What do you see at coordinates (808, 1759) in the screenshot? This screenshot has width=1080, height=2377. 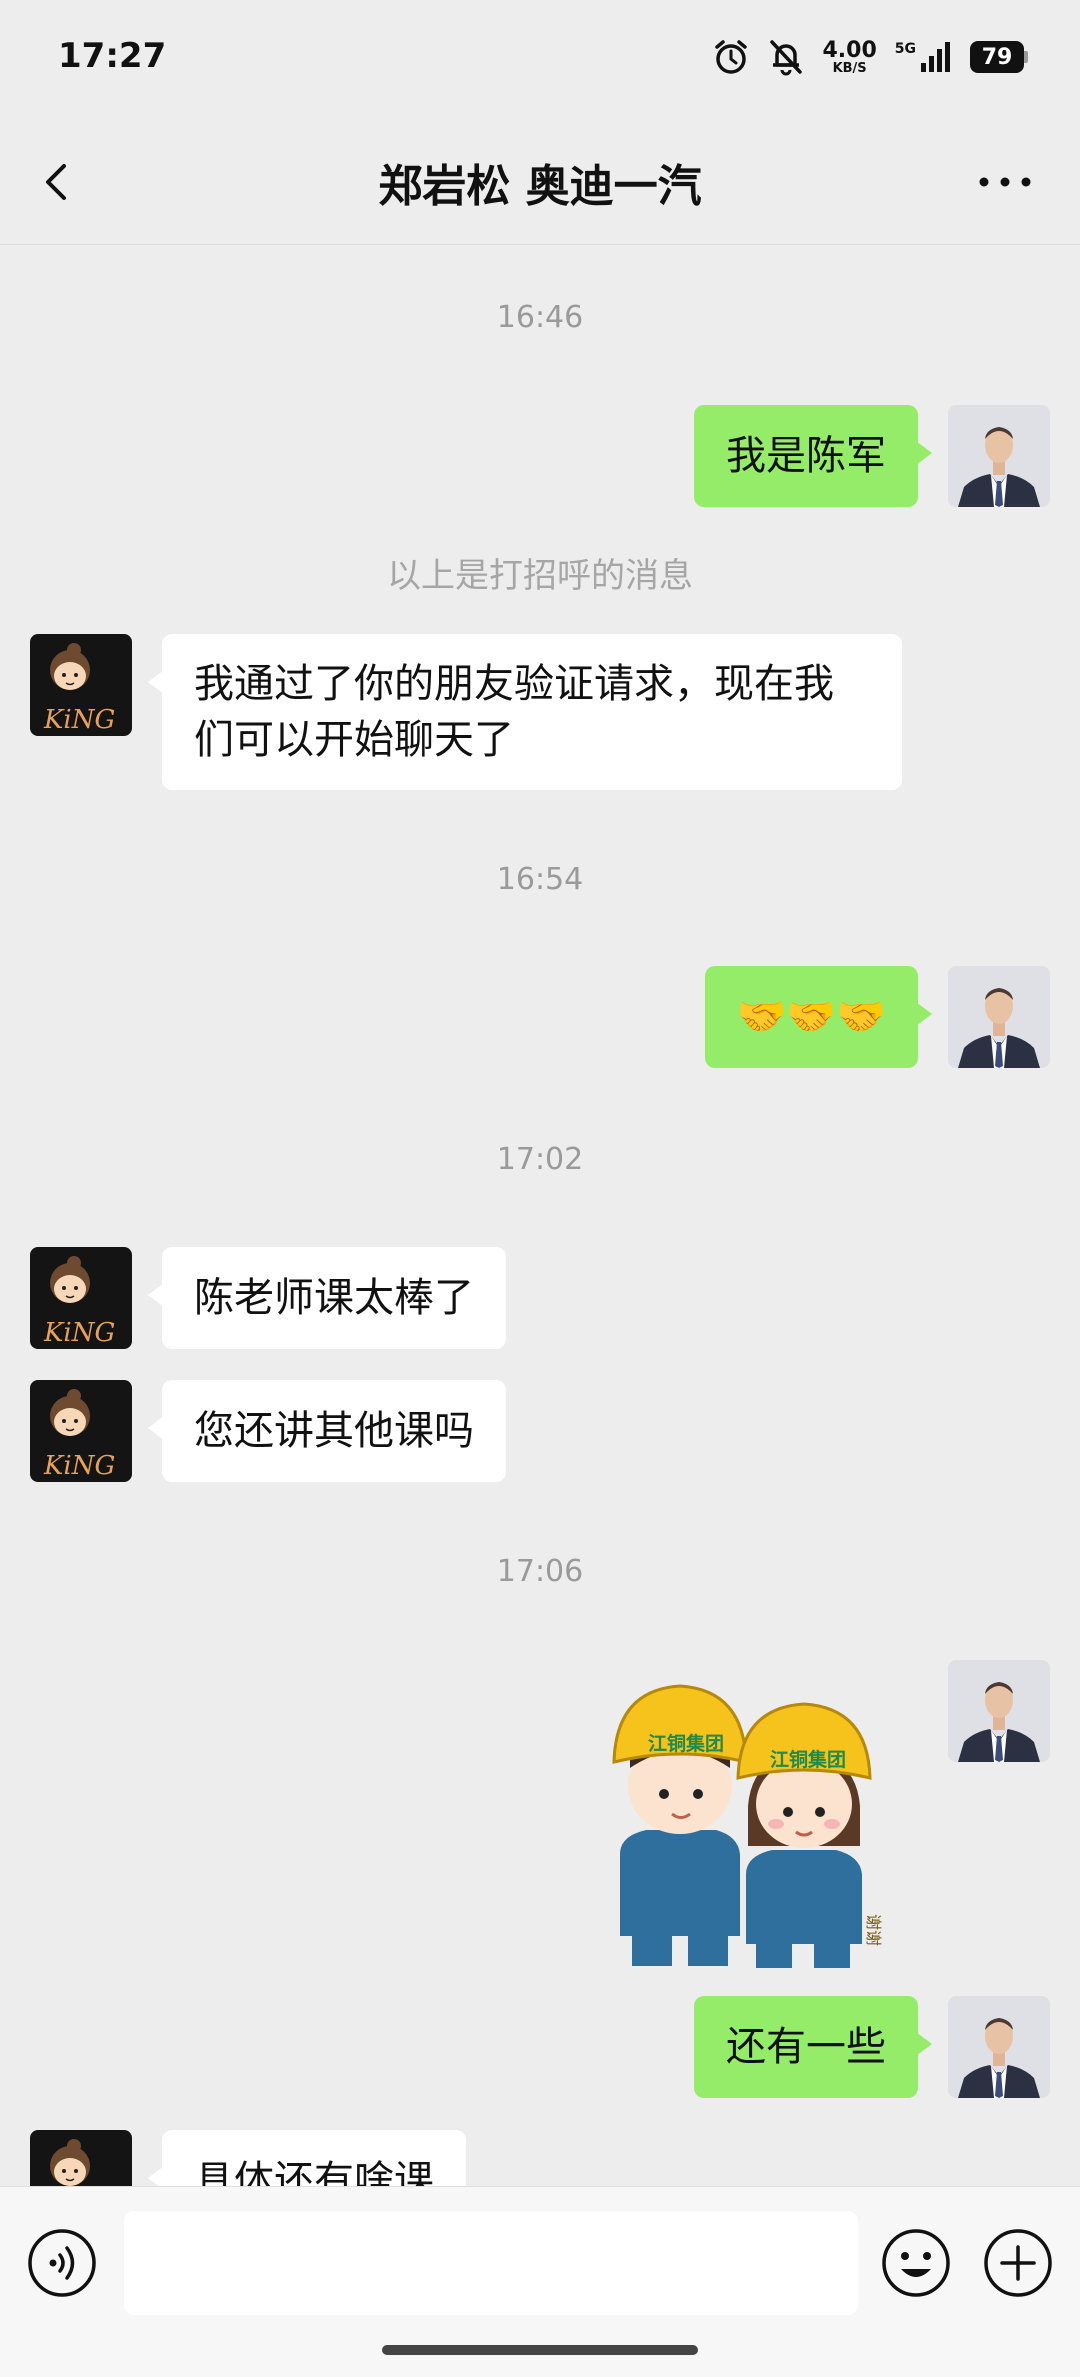 I see `sticker-logo-text-girl: 江铜集团` at bounding box center [808, 1759].